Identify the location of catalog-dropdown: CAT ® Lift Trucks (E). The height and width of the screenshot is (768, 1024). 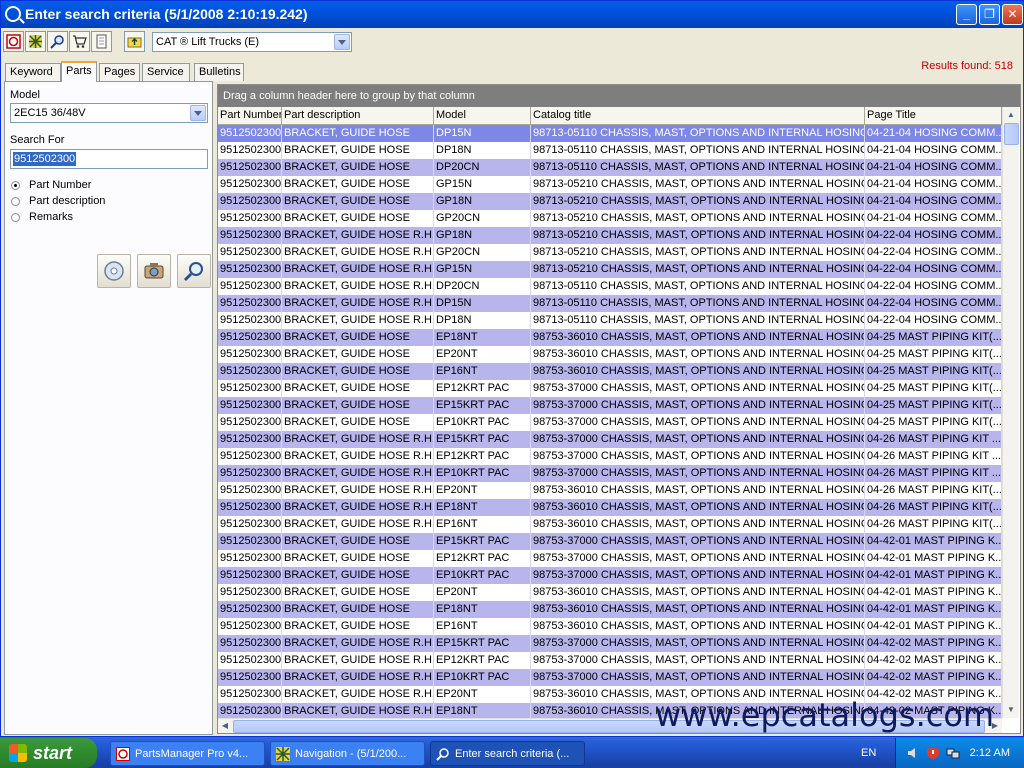
(252, 42).